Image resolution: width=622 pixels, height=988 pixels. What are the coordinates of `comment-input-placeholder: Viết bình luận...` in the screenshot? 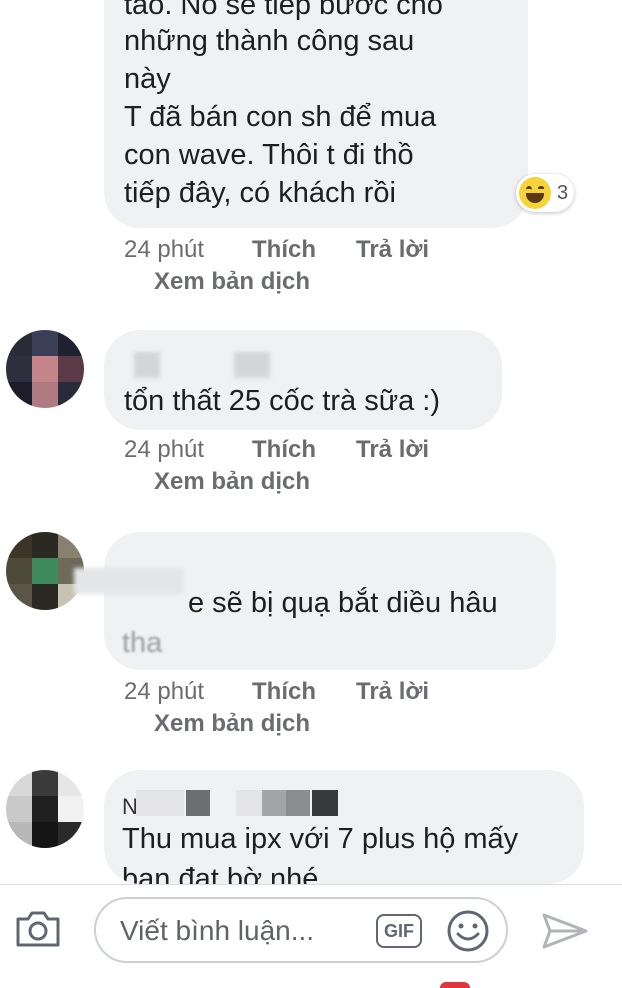 It's located at (217, 930).